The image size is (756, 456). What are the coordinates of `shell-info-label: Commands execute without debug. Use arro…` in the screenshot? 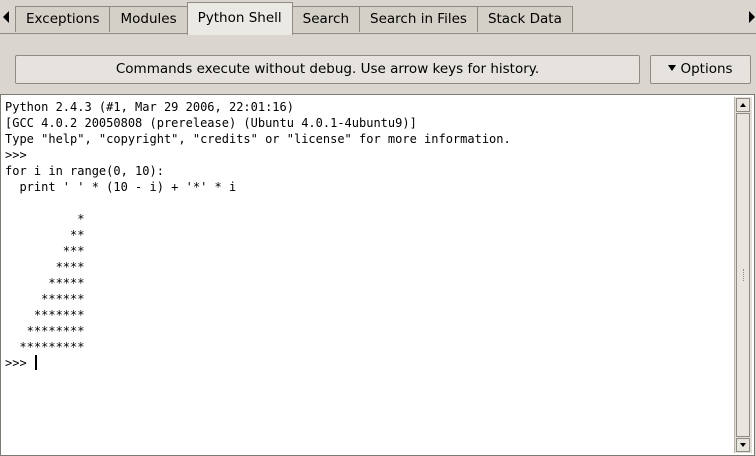 It's located at (327, 69).